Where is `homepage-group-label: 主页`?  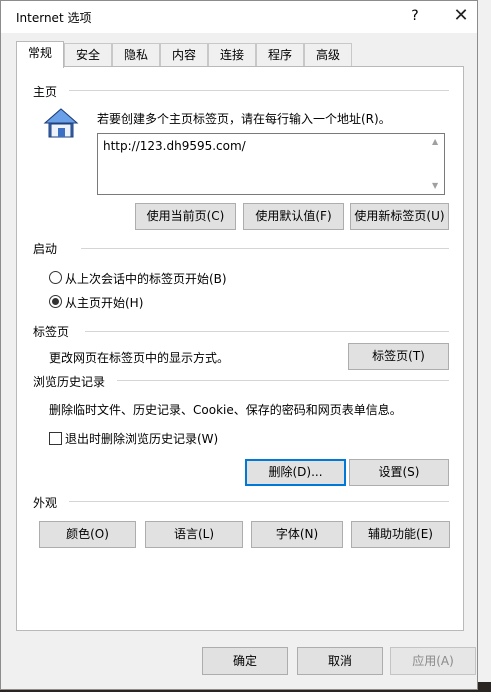 homepage-group-label: 主页 is located at coordinates (45, 92).